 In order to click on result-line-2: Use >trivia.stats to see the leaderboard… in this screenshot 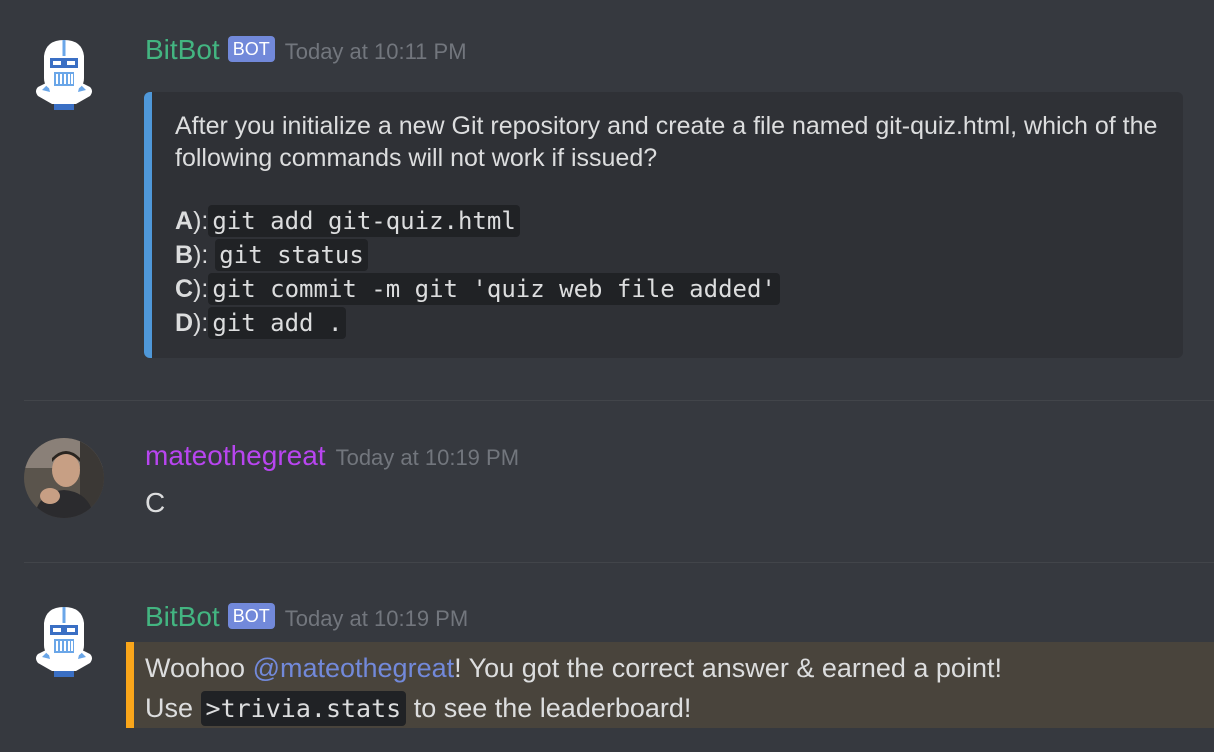, I will do `click(679, 708)`.